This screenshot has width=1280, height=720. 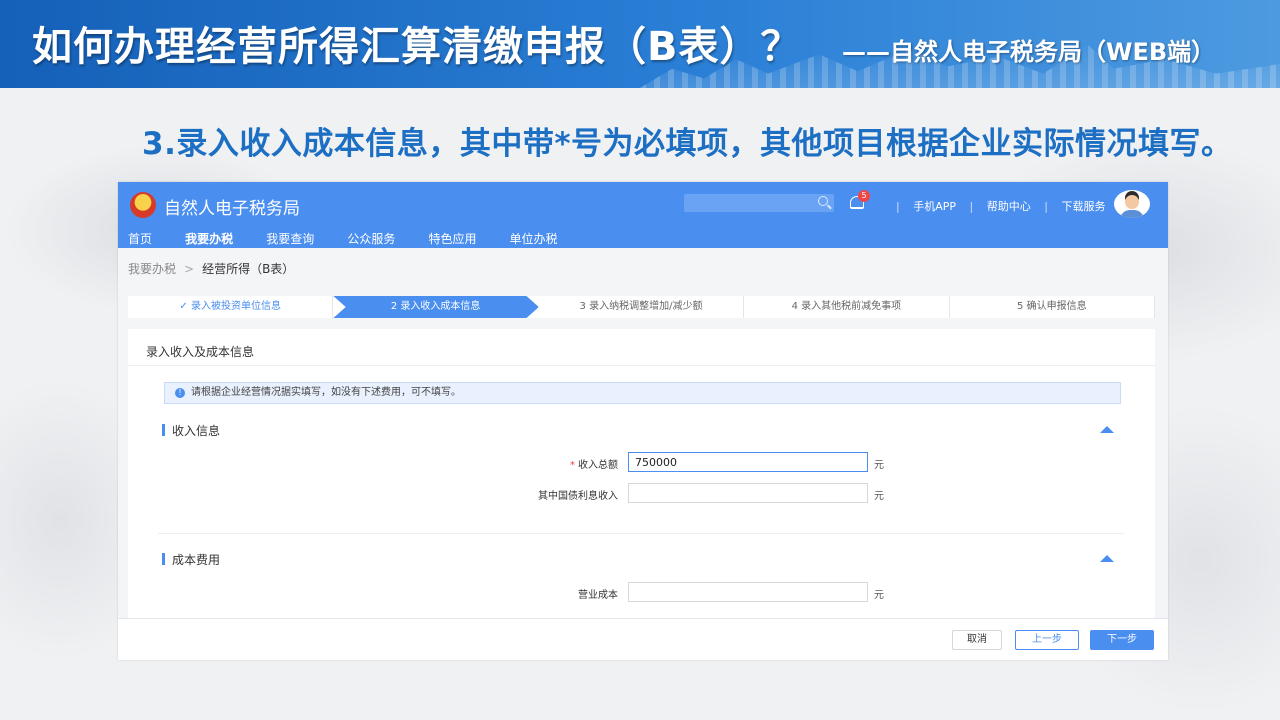 What do you see at coordinates (180, 393) in the screenshot?
I see `info-icon: !` at bounding box center [180, 393].